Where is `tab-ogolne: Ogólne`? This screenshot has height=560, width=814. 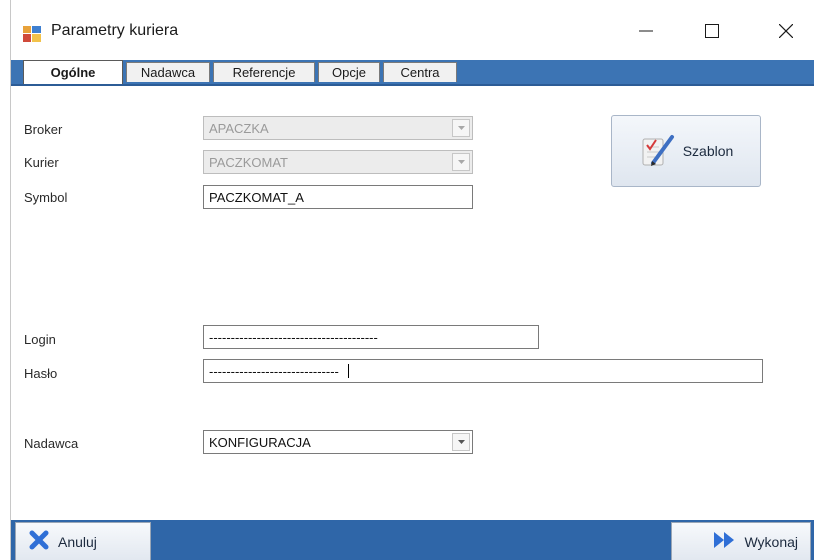 tab-ogolne: Ogólne is located at coordinates (73, 72).